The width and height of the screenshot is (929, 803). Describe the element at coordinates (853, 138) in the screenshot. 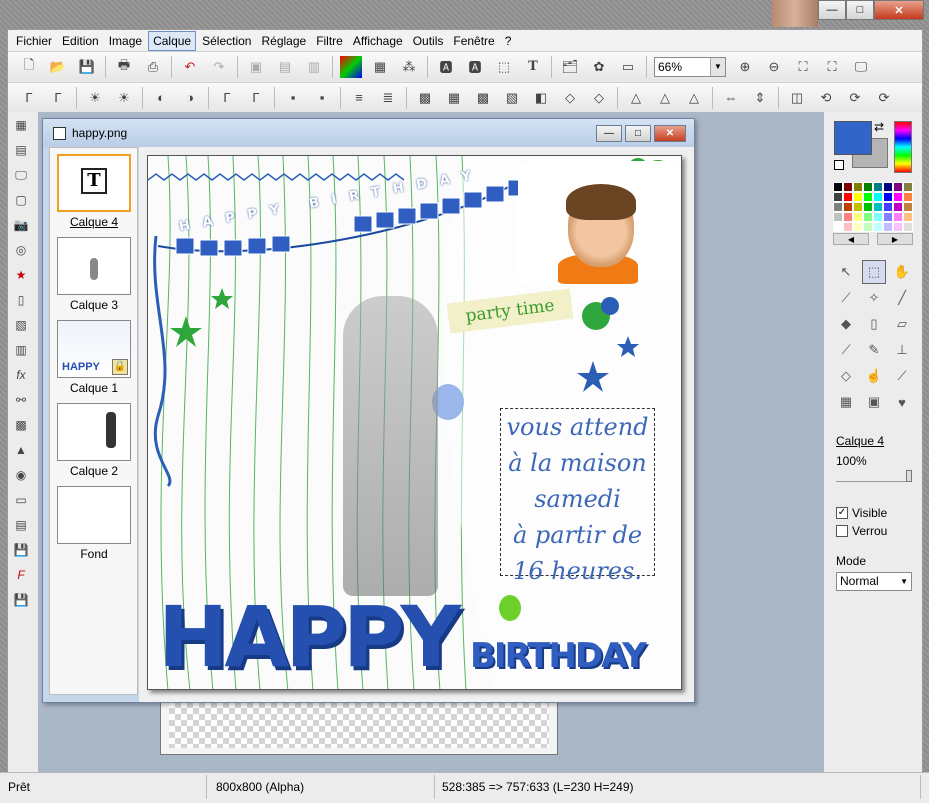

I see `primary-color-swatch` at that location.